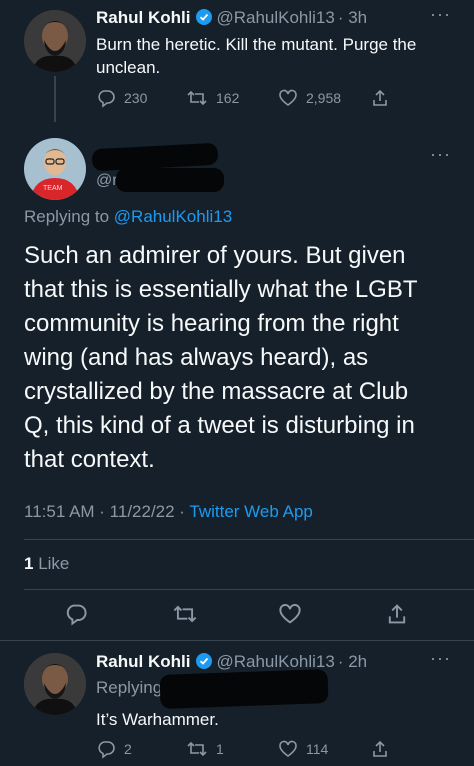 The height and width of the screenshot is (766, 474). What do you see at coordinates (211, 323) in the screenshot?
I see `tweet-text-line: community is hearing from the right` at bounding box center [211, 323].